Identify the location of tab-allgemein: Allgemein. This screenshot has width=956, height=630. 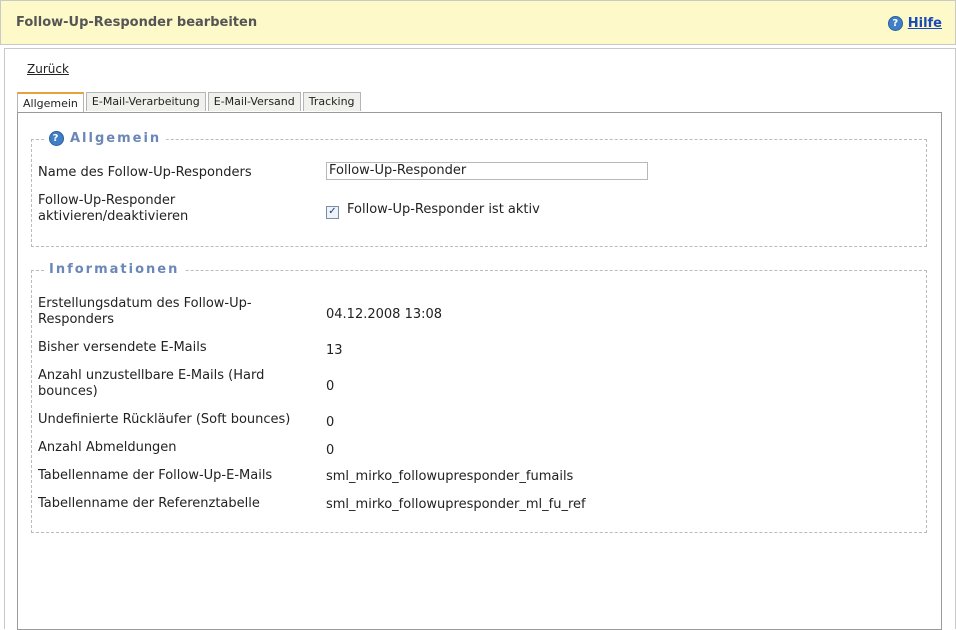
(50, 102).